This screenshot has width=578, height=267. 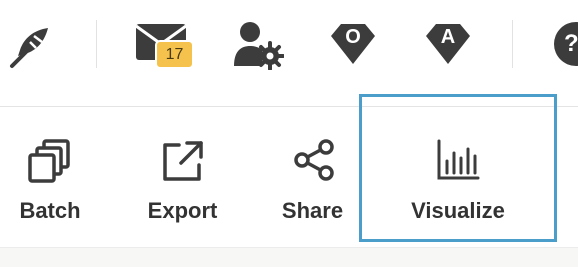 What do you see at coordinates (312, 210) in the screenshot?
I see `share-label: Share` at bounding box center [312, 210].